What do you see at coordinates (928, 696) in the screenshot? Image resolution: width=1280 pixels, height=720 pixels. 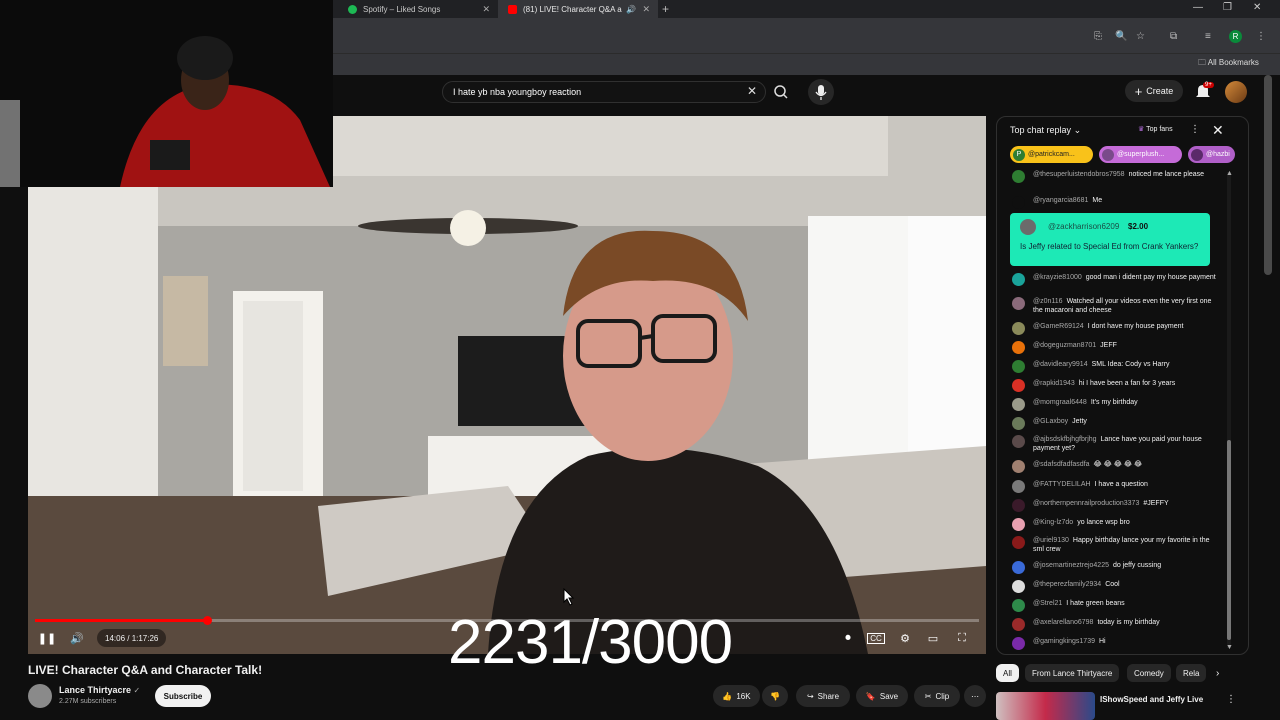 I see `scissors-icon: ✂` at bounding box center [928, 696].